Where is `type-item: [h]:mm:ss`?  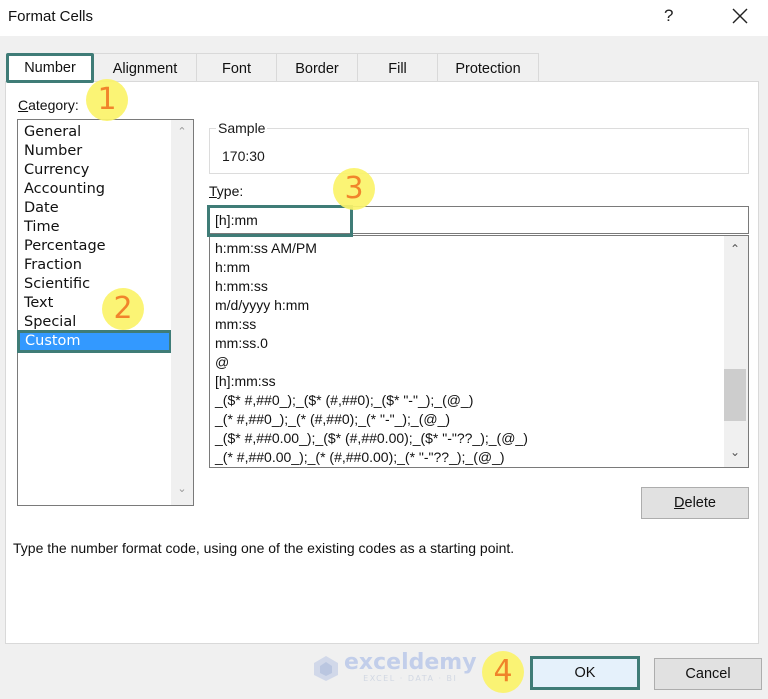
type-item: [h]:mm:ss is located at coordinates (369, 381).